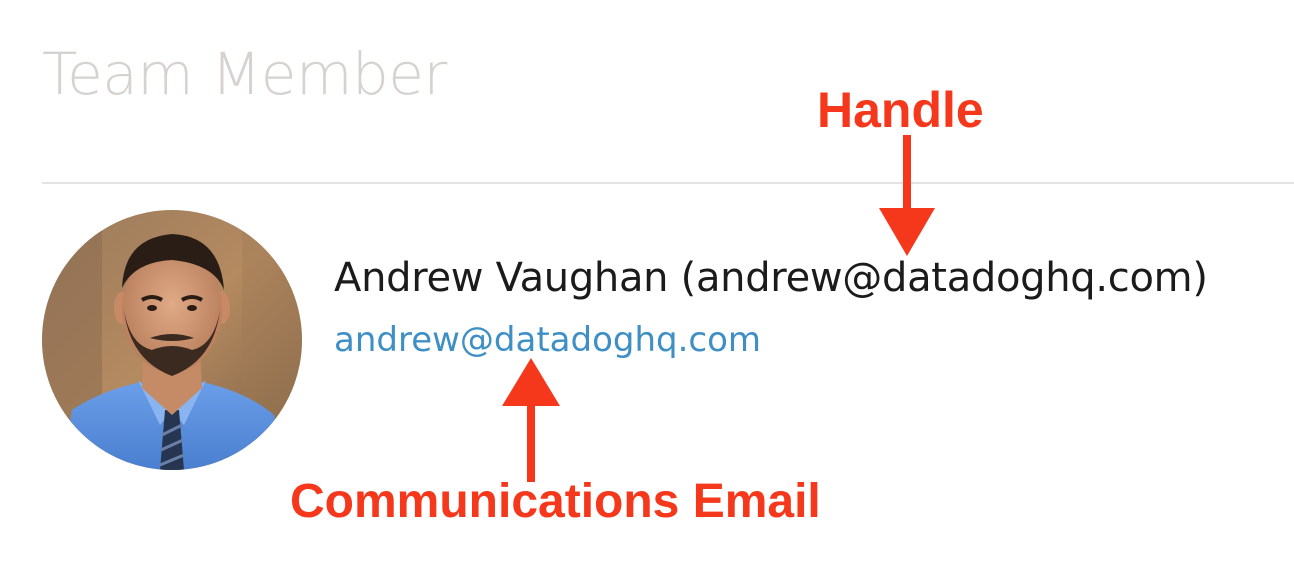 The width and height of the screenshot is (1294, 578). What do you see at coordinates (244, 74) in the screenshot?
I see `page-title: Team Member` at bounding box center [244, 74].